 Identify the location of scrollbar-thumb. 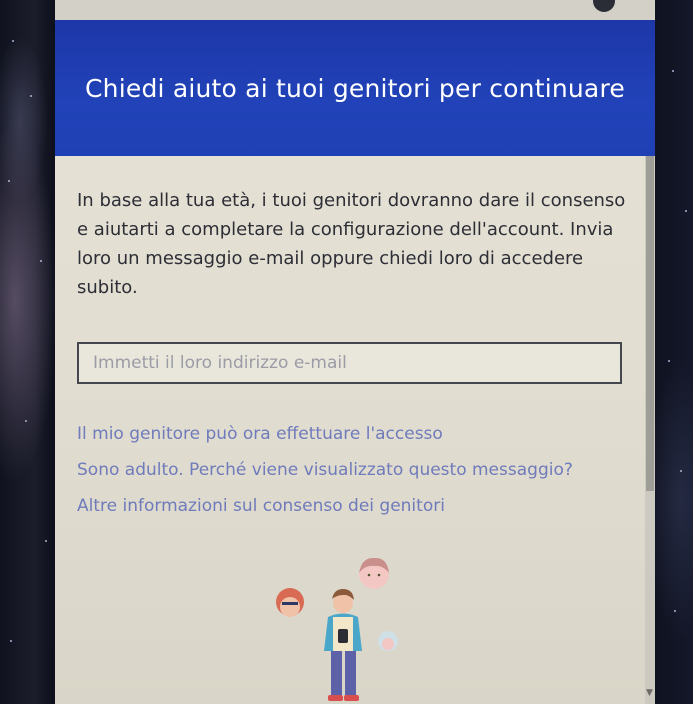
(650, 323).